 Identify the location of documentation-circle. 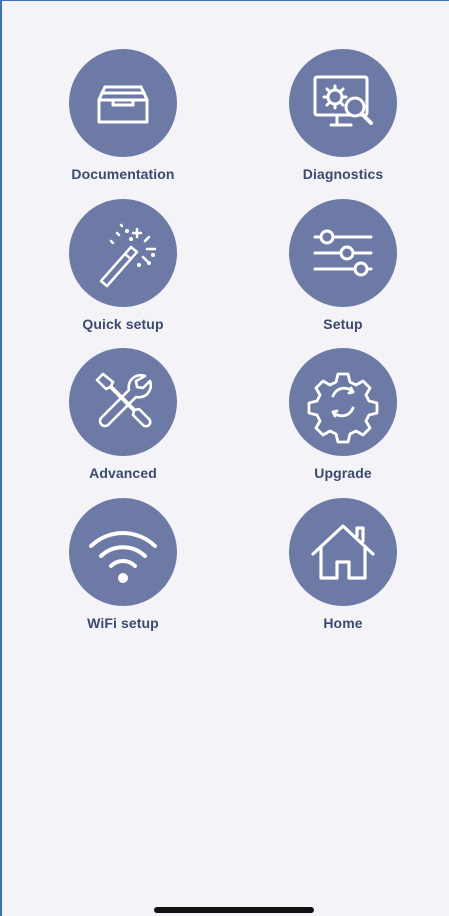
(123, 103).